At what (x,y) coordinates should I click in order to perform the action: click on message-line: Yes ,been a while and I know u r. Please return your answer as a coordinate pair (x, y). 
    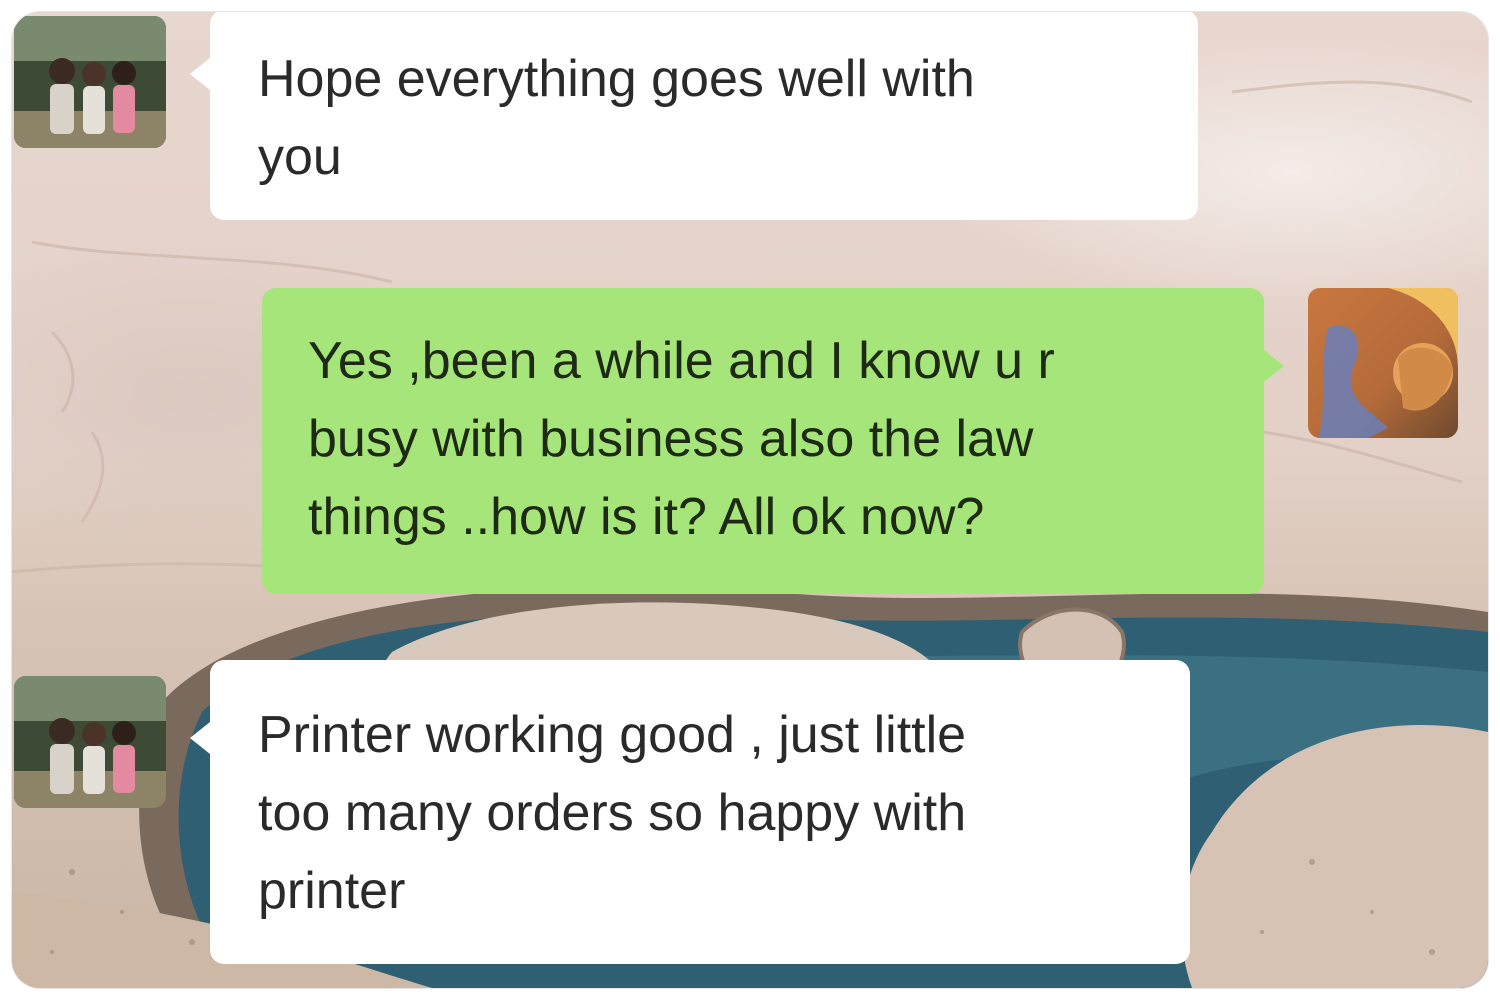
    Looking at the image, I should click on (681, 361).